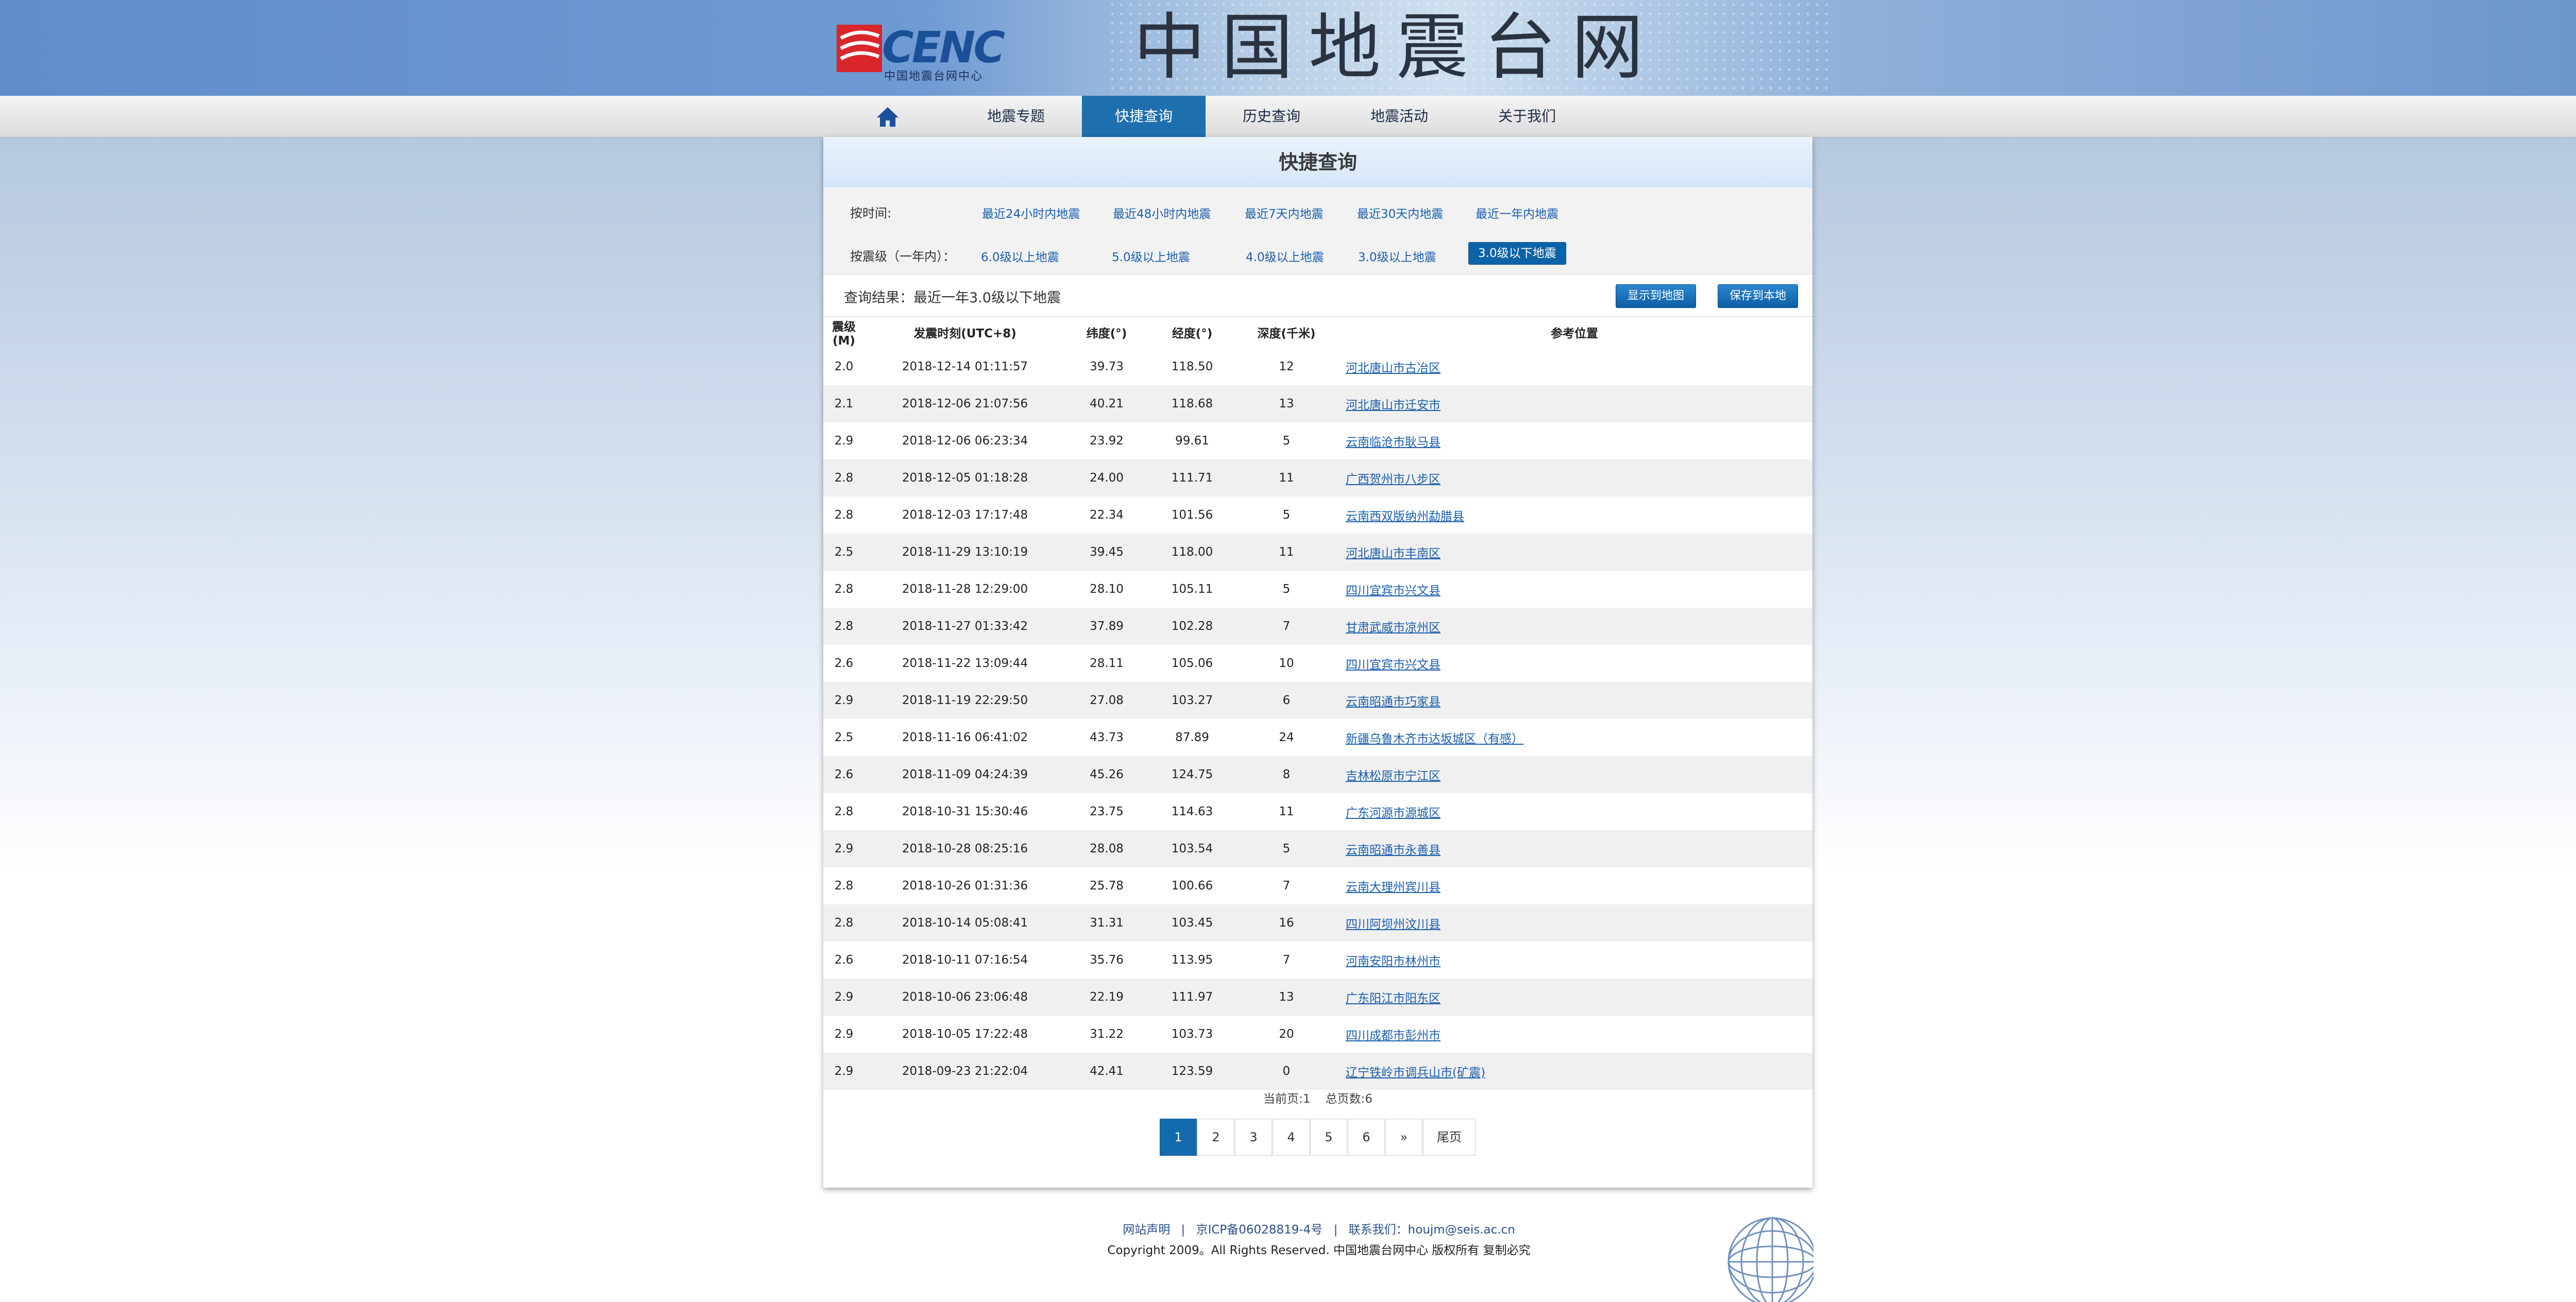  What do you see at coordinates (1434, 739) in the screenshot?
I see `location-link: 新疆乌鲁木齐市达坂城区（有感）` at bounding box center [1434, 739].